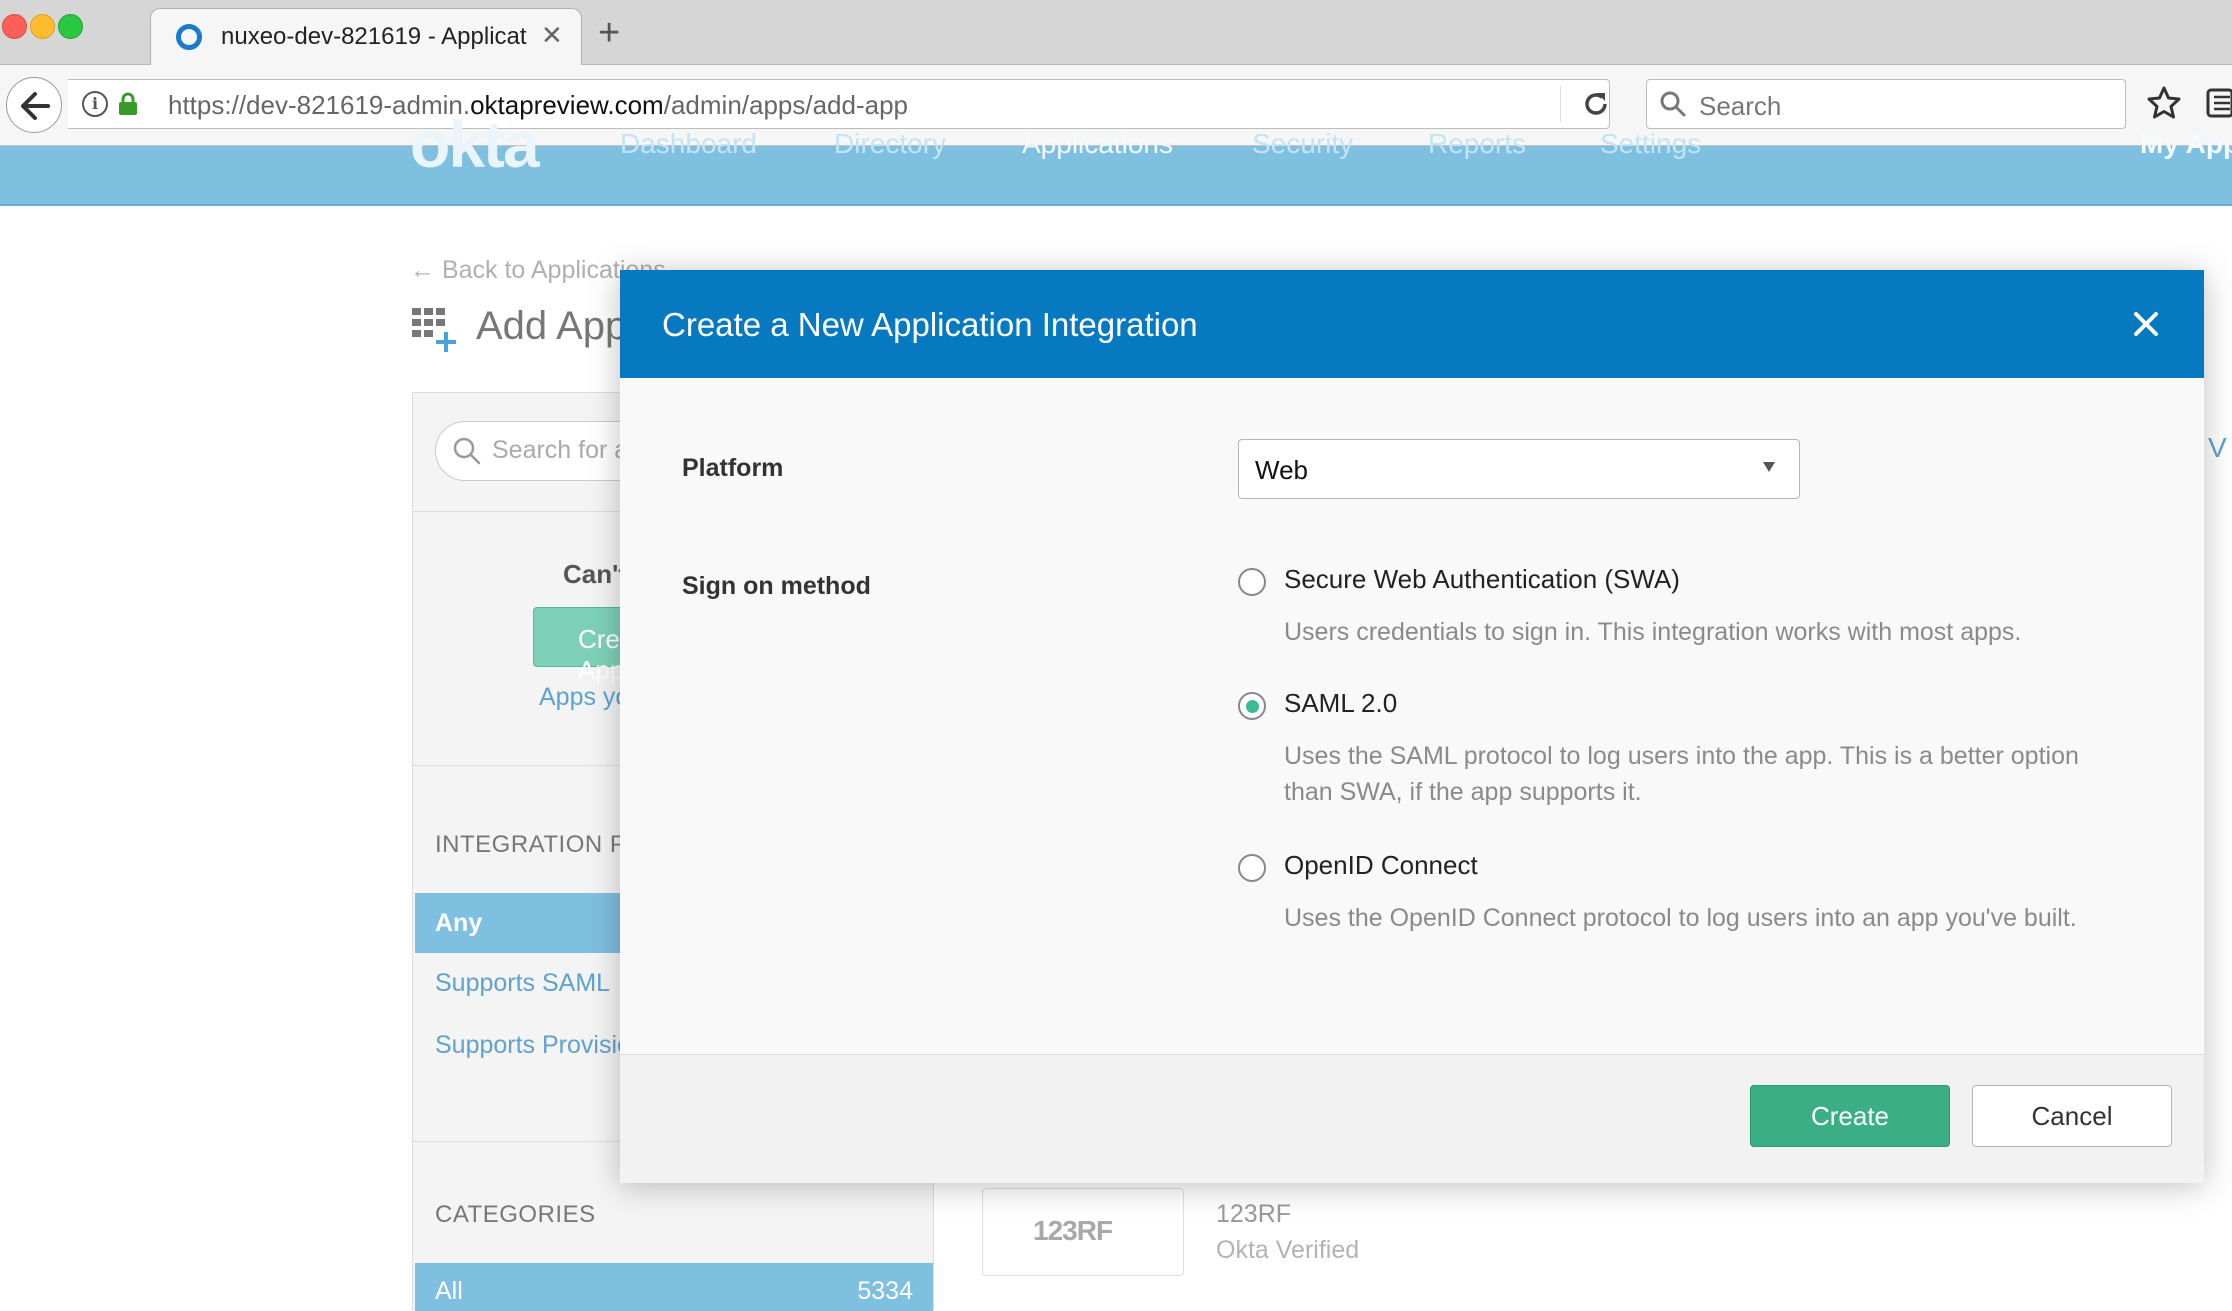 This screenshot has width=2232, height=1311. Describe the element at coordinates (1252, 868) in the screenshot. I see `radio-openid-connect` at that location.